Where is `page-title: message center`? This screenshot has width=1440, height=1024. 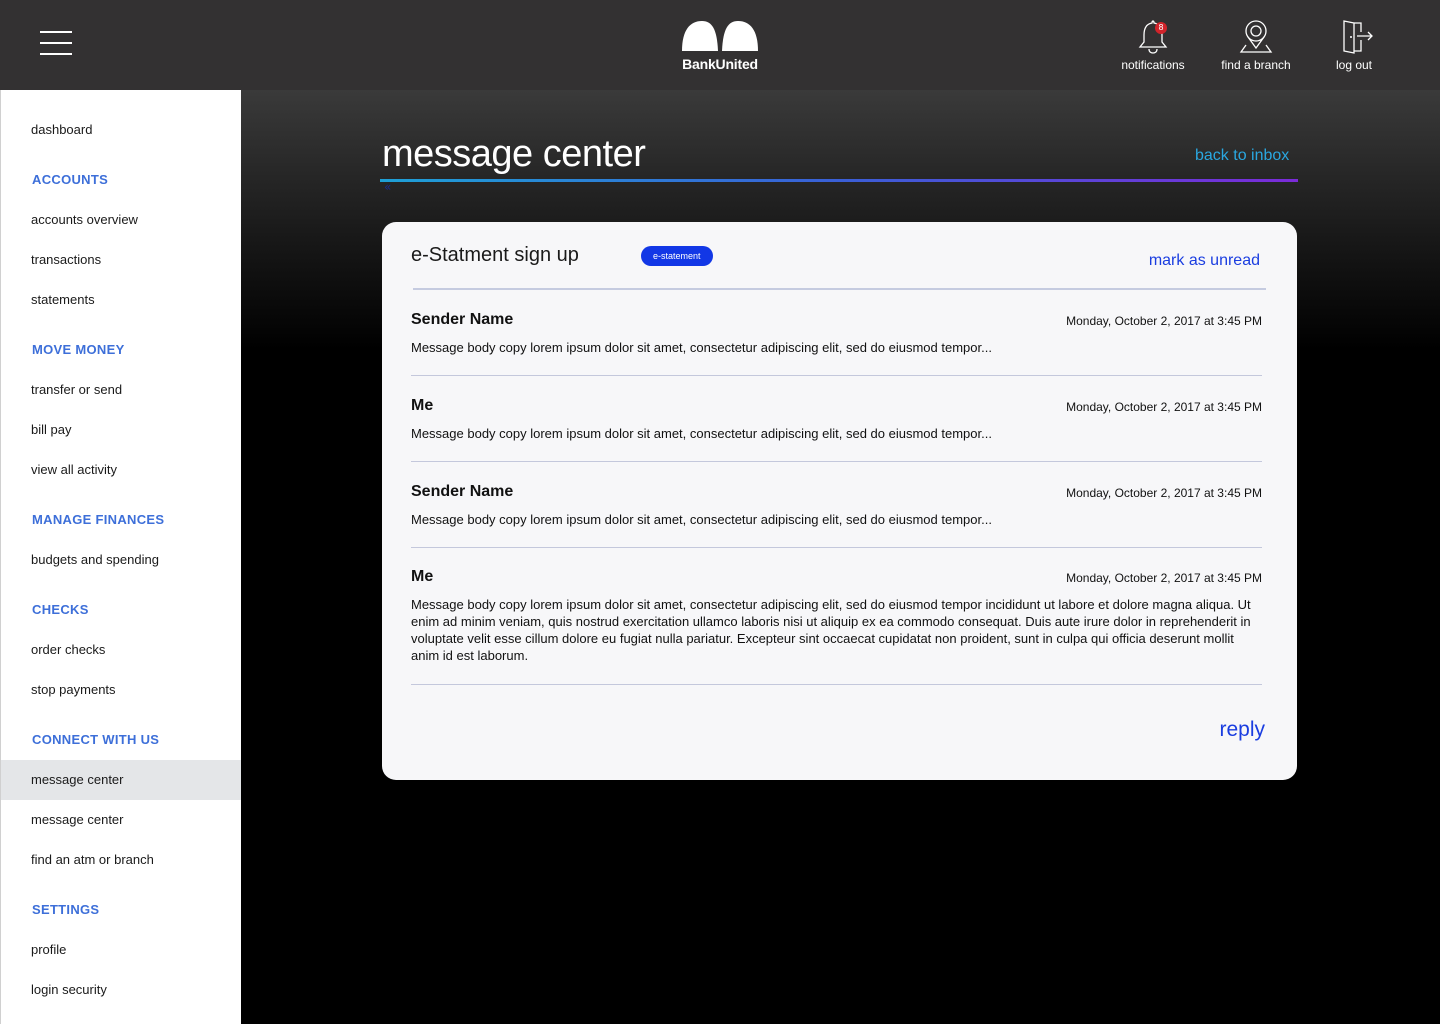 page-title: message center is located at coordinates (514, 154).